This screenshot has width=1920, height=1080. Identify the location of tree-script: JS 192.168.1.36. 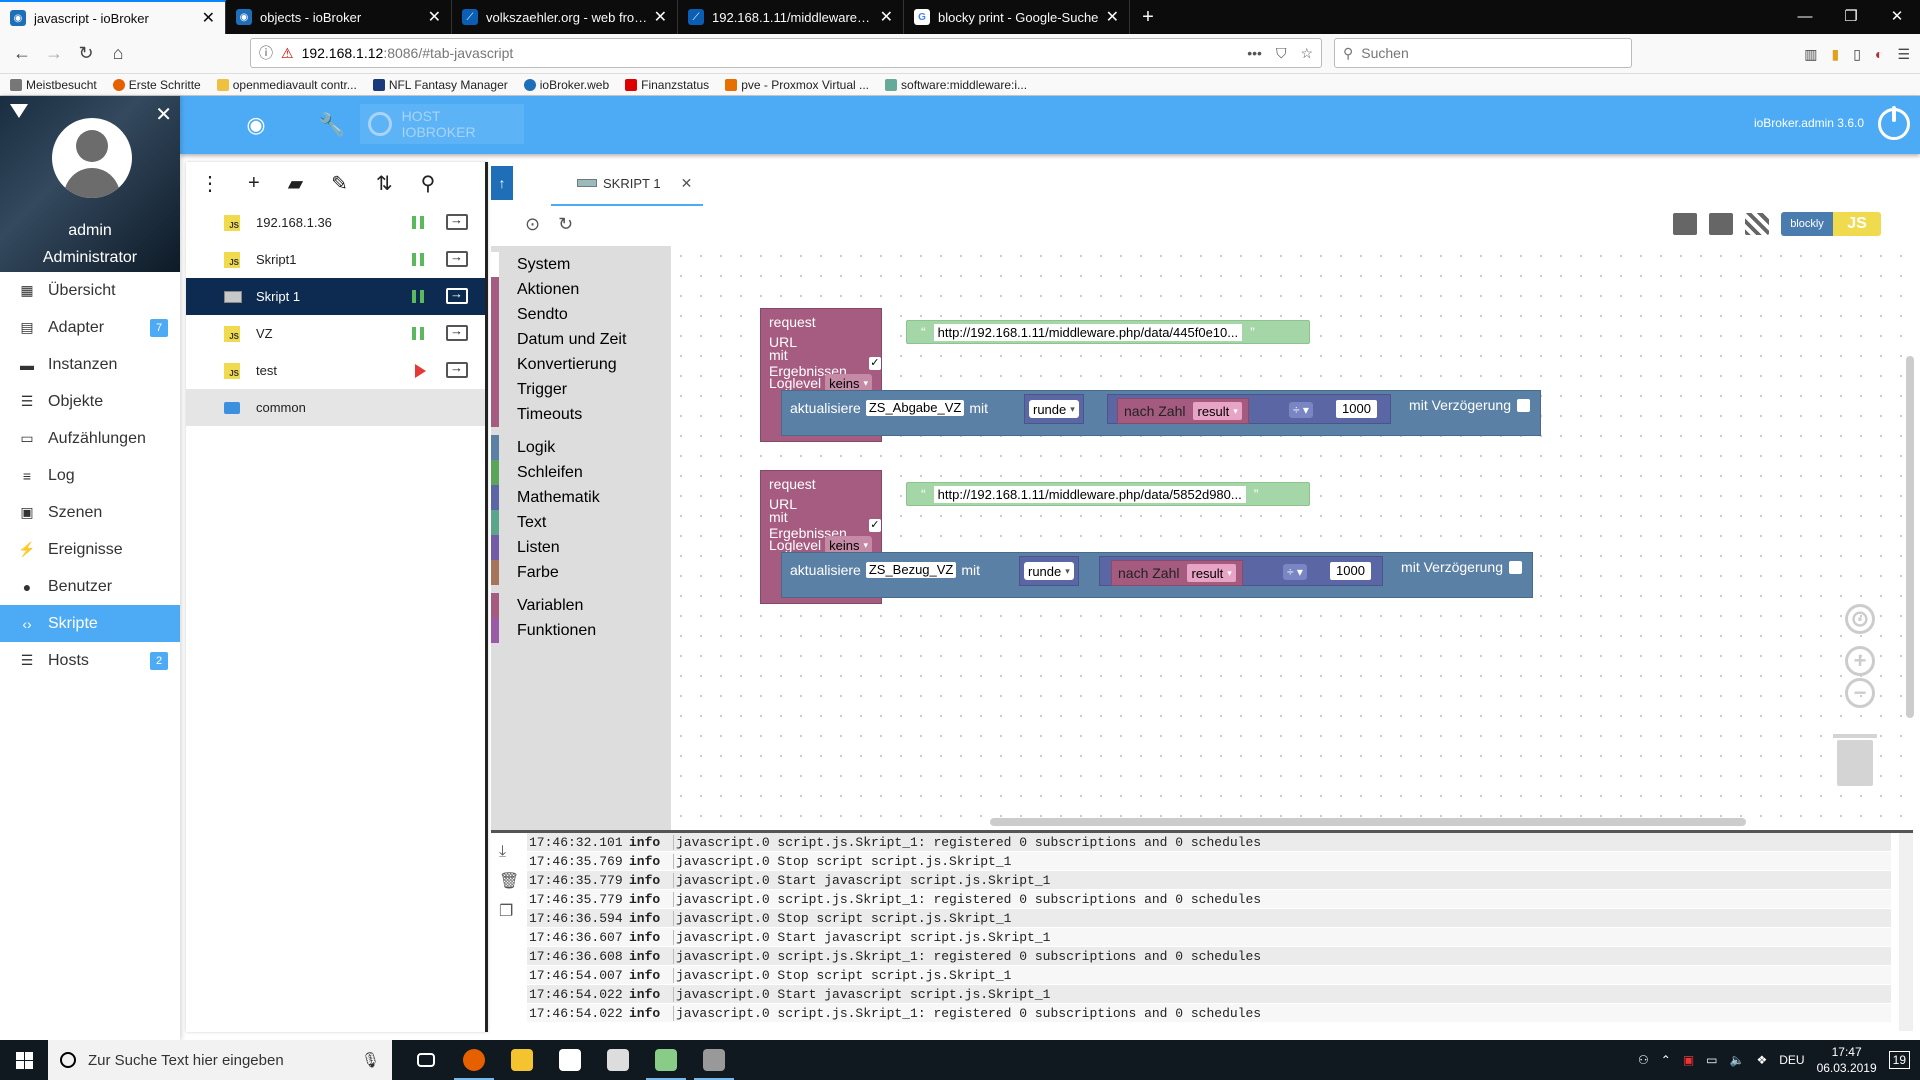
(335, 222).